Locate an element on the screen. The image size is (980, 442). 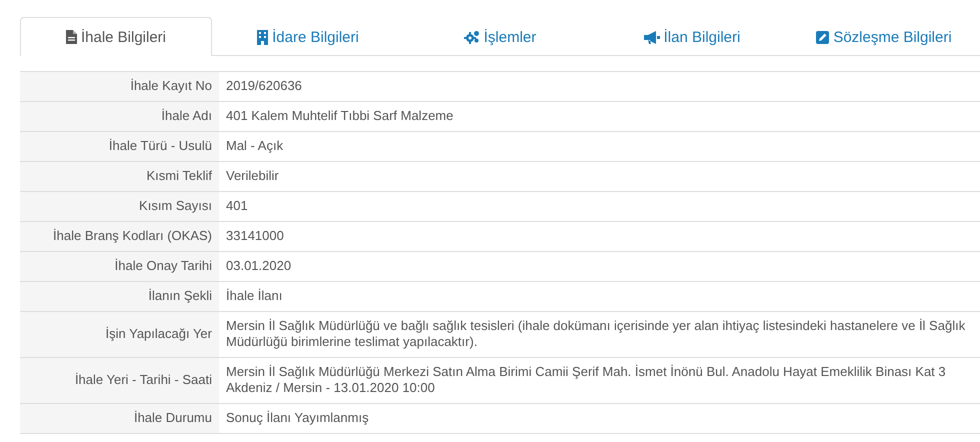
megaphone-icon is located at coordinates (652, 37).